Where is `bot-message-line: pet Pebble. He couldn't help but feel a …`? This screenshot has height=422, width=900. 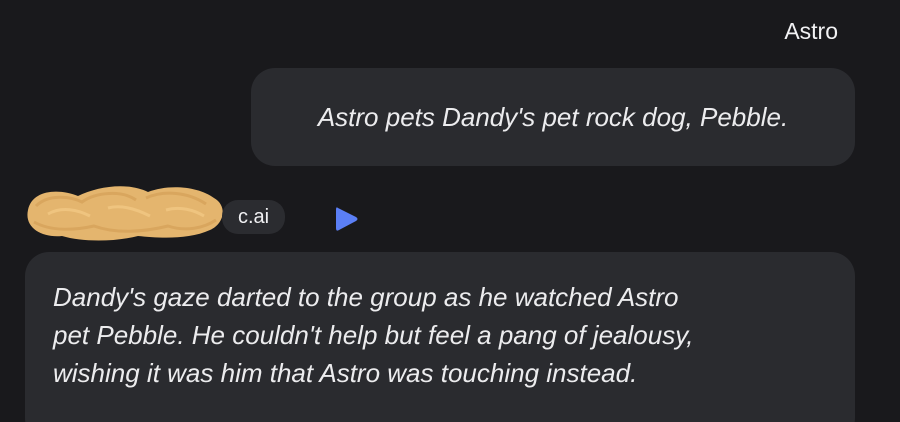 bot-message-line: pet Pebble. He couldn't help but feel a … is located at coordinates (373, 335).